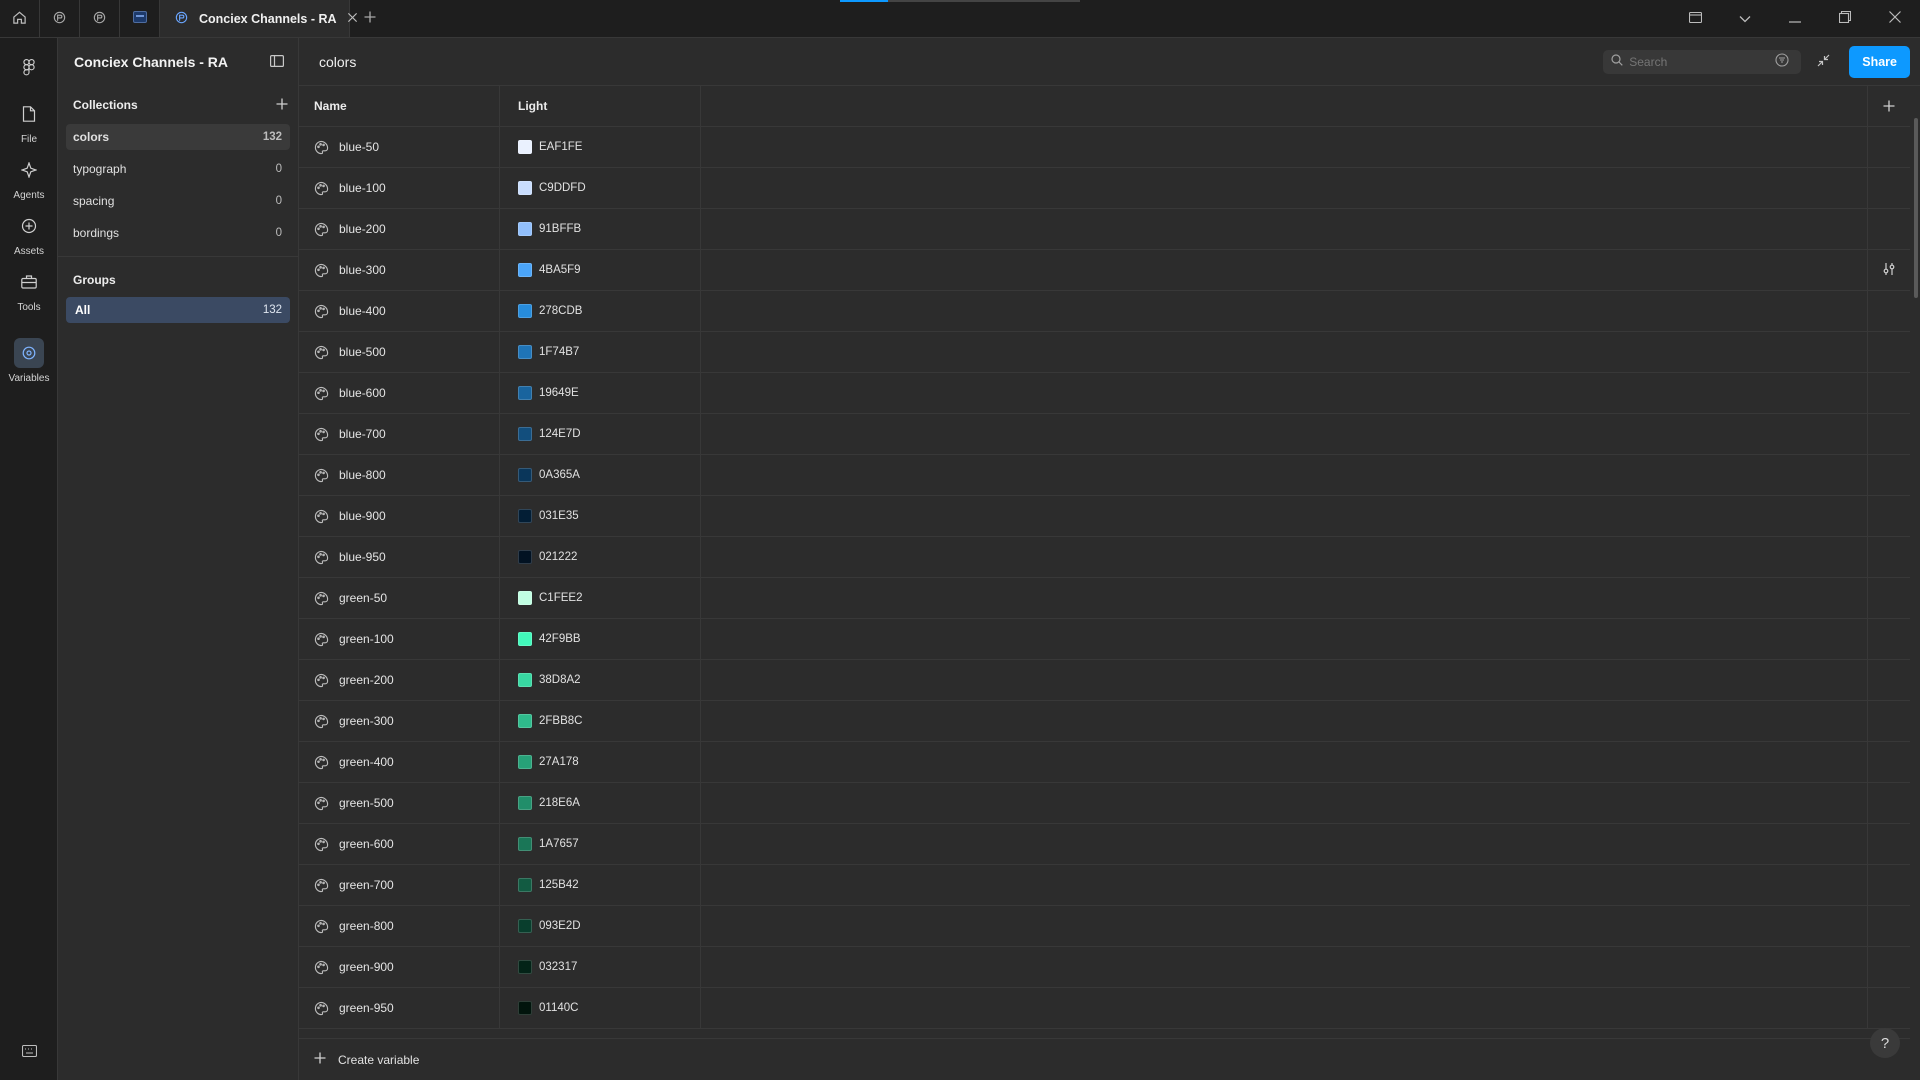 The image size is (1920, 1080). Describe the element at coordinates (399, 885) in the screenshot. I see `variable-name-cell: green-700` at that location.